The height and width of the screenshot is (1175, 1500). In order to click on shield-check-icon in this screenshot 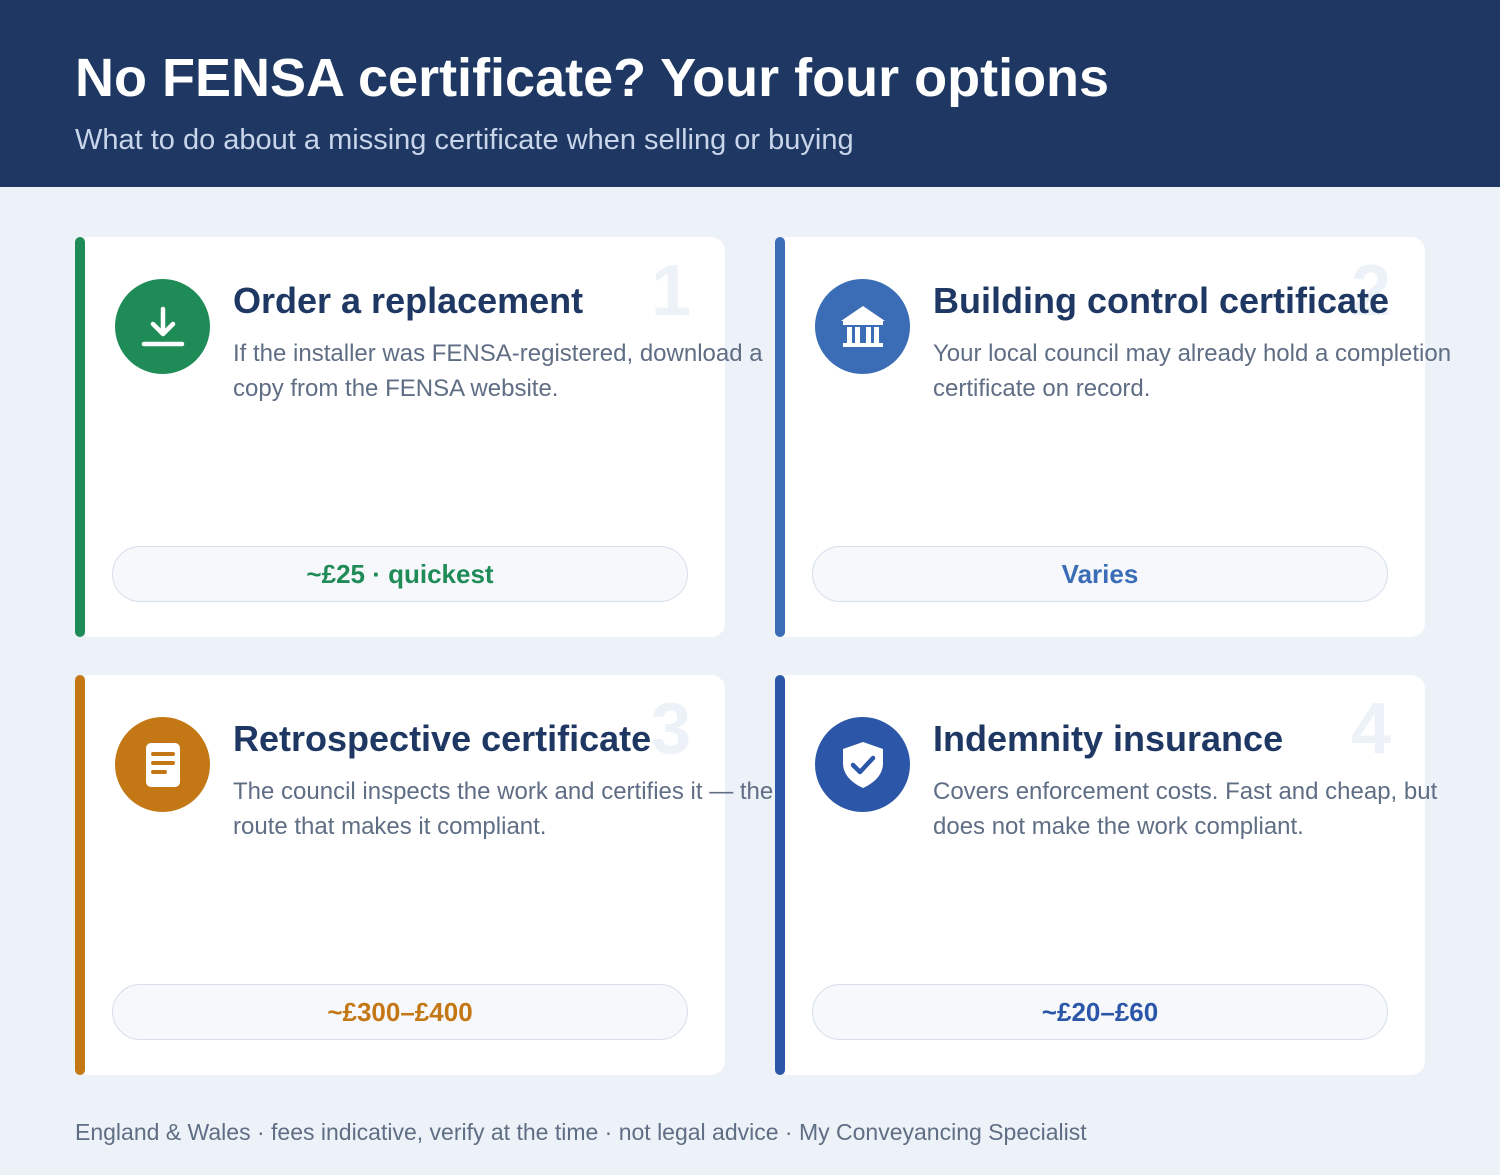, I will do `click(862, 764)`.